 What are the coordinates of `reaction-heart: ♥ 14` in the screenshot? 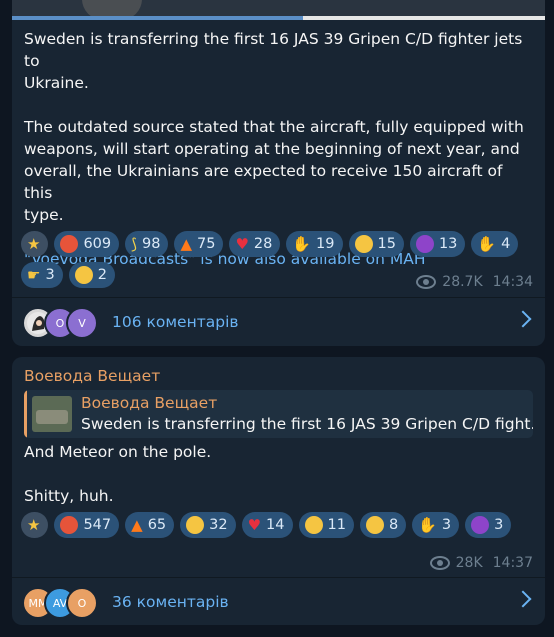 It's located at (267, 525).